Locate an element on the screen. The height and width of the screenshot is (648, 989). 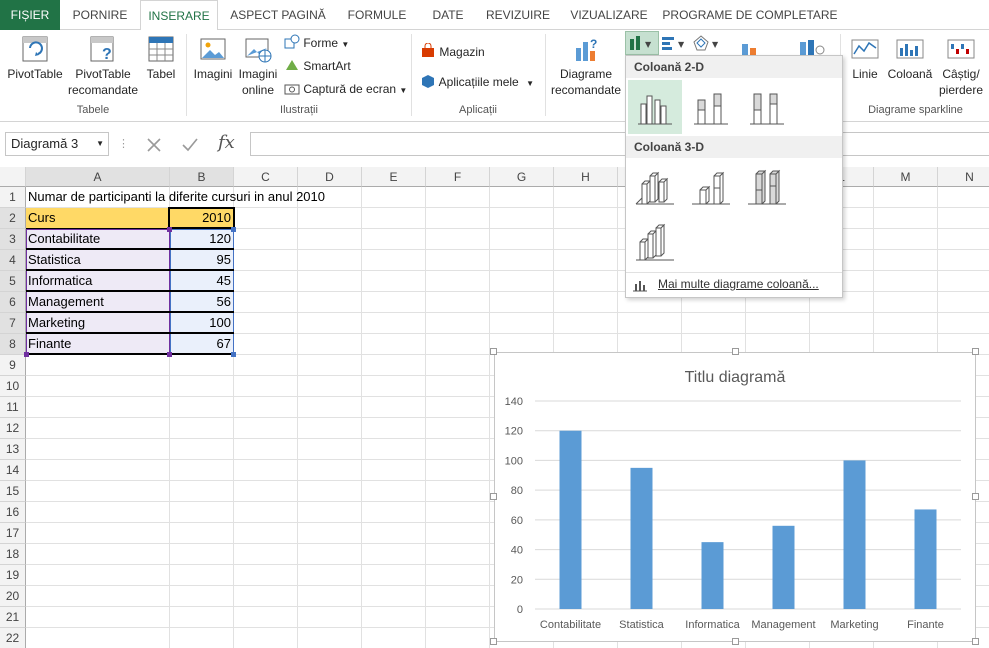
pictures-button: Imagini is located at coordinates (213, 58).